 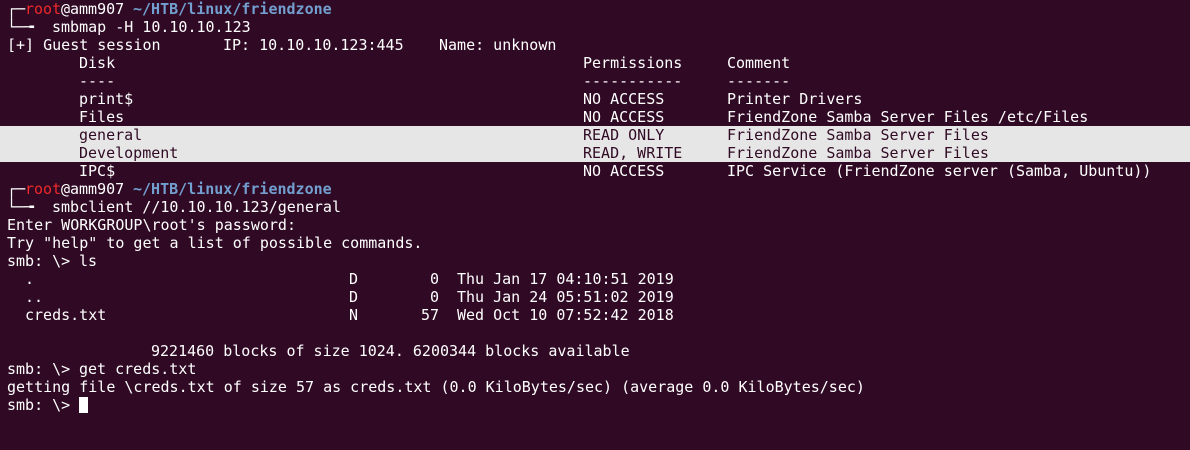 What do you see at coordinates (429, 315) in the screenshot?
I see `file-size: 57` at bounding box center [429, 315].